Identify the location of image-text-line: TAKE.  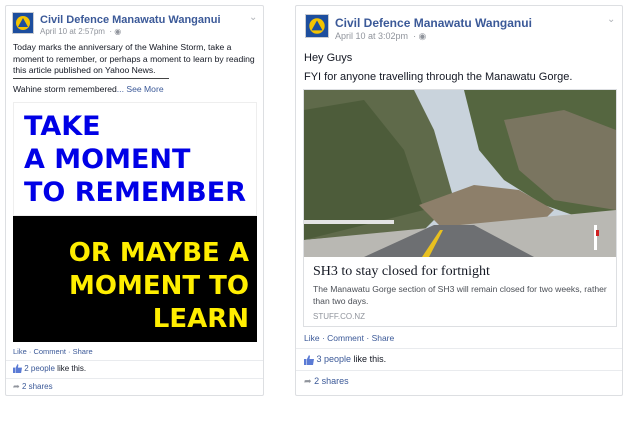
(62, 126).